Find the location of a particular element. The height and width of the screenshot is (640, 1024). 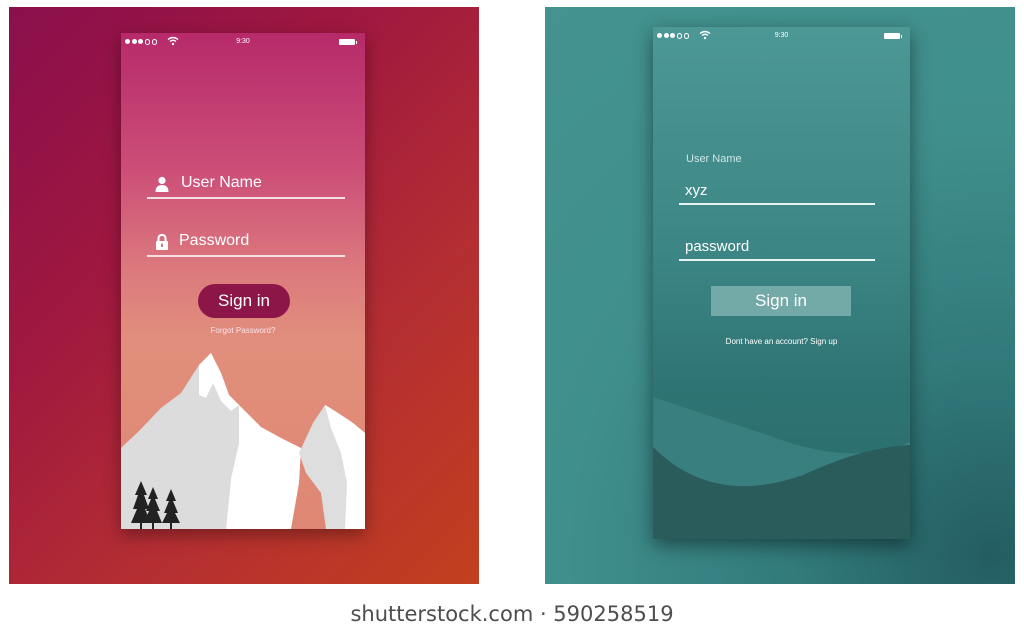

username-placeholder: User Name is located at coordinates (221, 182).